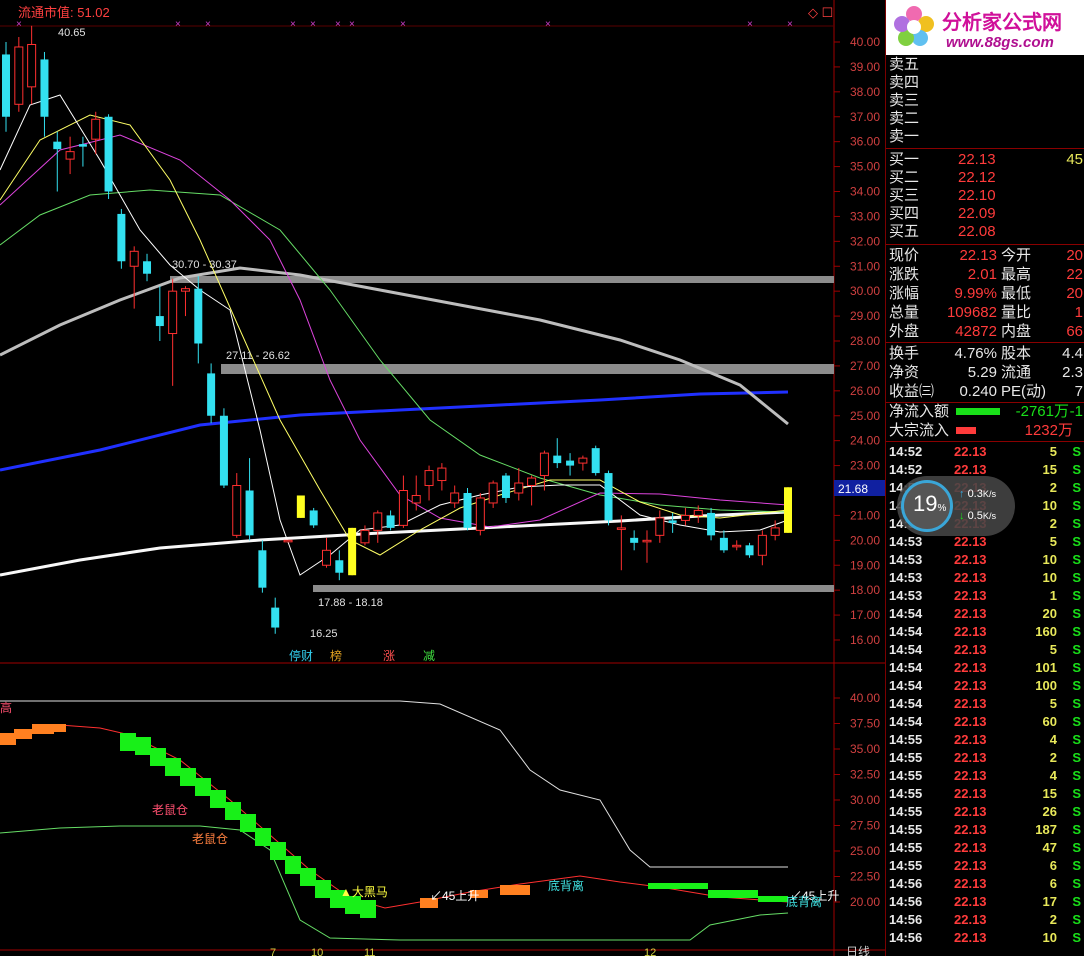 This screenshot has width=1084, height=956. What do you see at coordinates (906, 883) in the screenshot?
I see `tick-time: 14:56` at bounding box center [906, 883].